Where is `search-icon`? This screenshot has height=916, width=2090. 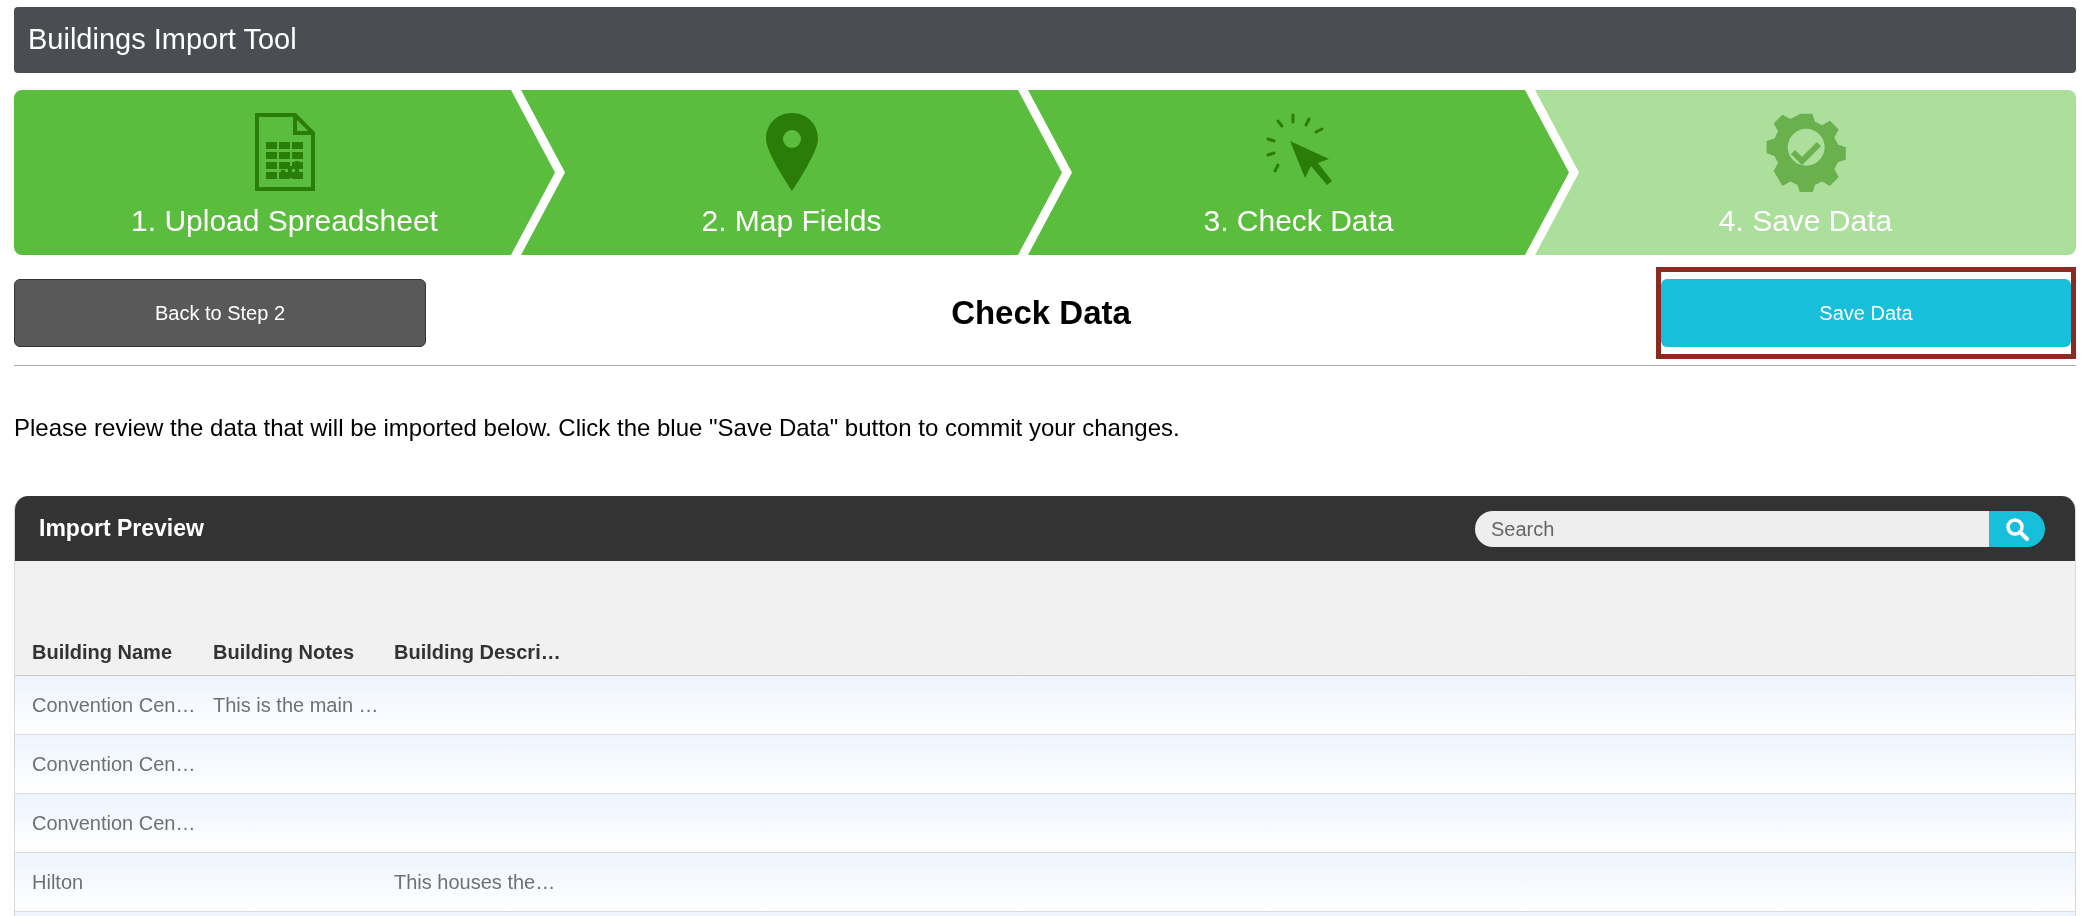 search-icon is located at coordinates (2017, 528).